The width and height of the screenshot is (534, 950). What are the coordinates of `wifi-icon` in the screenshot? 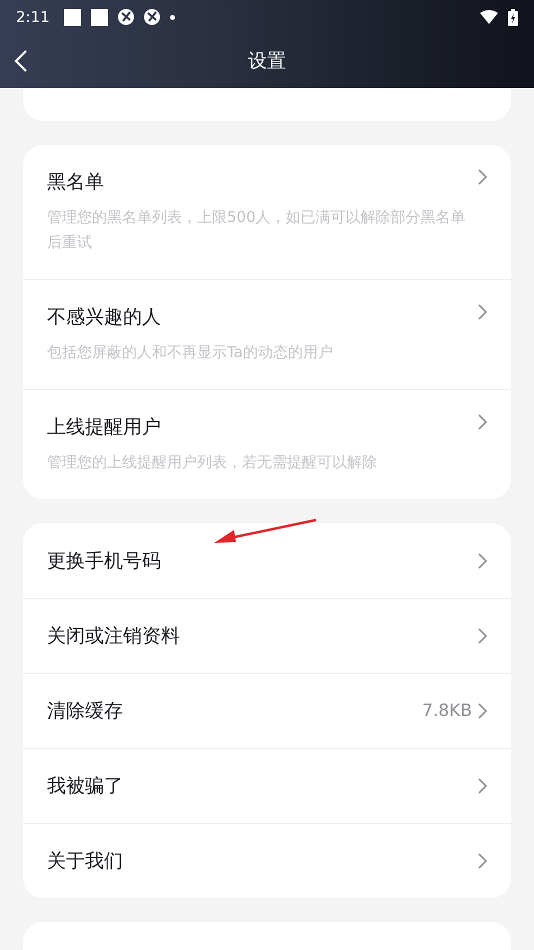 It's located at (489, 17).